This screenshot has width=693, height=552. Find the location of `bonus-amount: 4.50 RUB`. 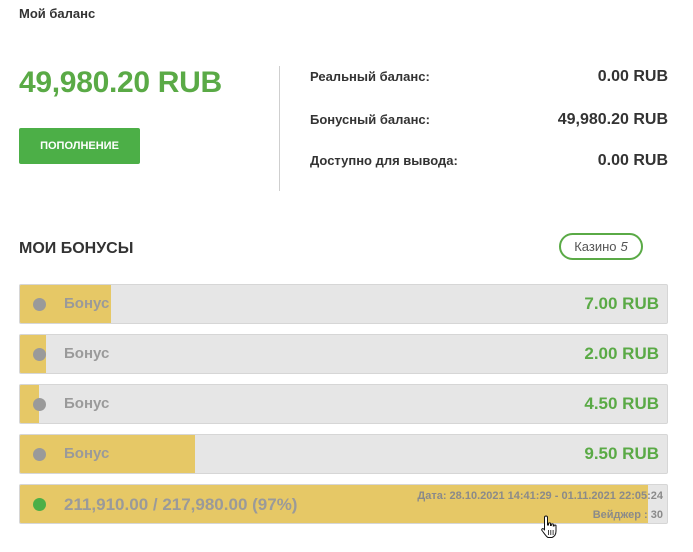

bonus-amount: 4.50 RUB is located at coordinates (621, 403).